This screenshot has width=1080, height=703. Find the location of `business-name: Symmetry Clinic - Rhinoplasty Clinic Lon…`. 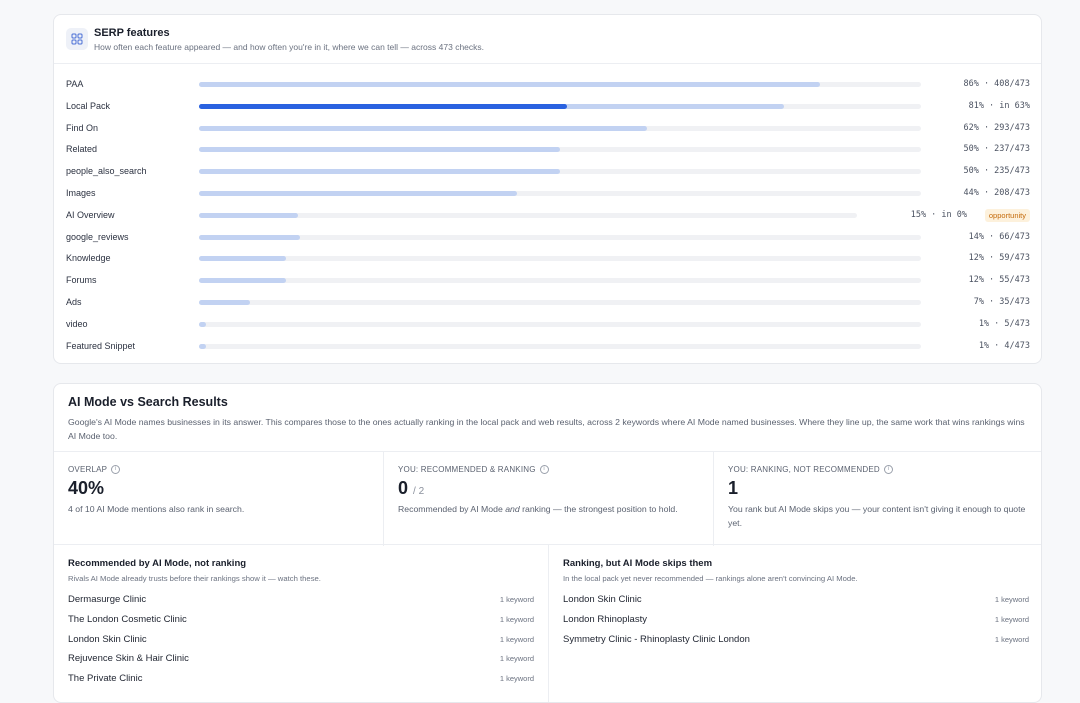

business-name: Symmetry Clinic - Rhinoplasty Clinic Lon… is located at coordinates (656, 639).